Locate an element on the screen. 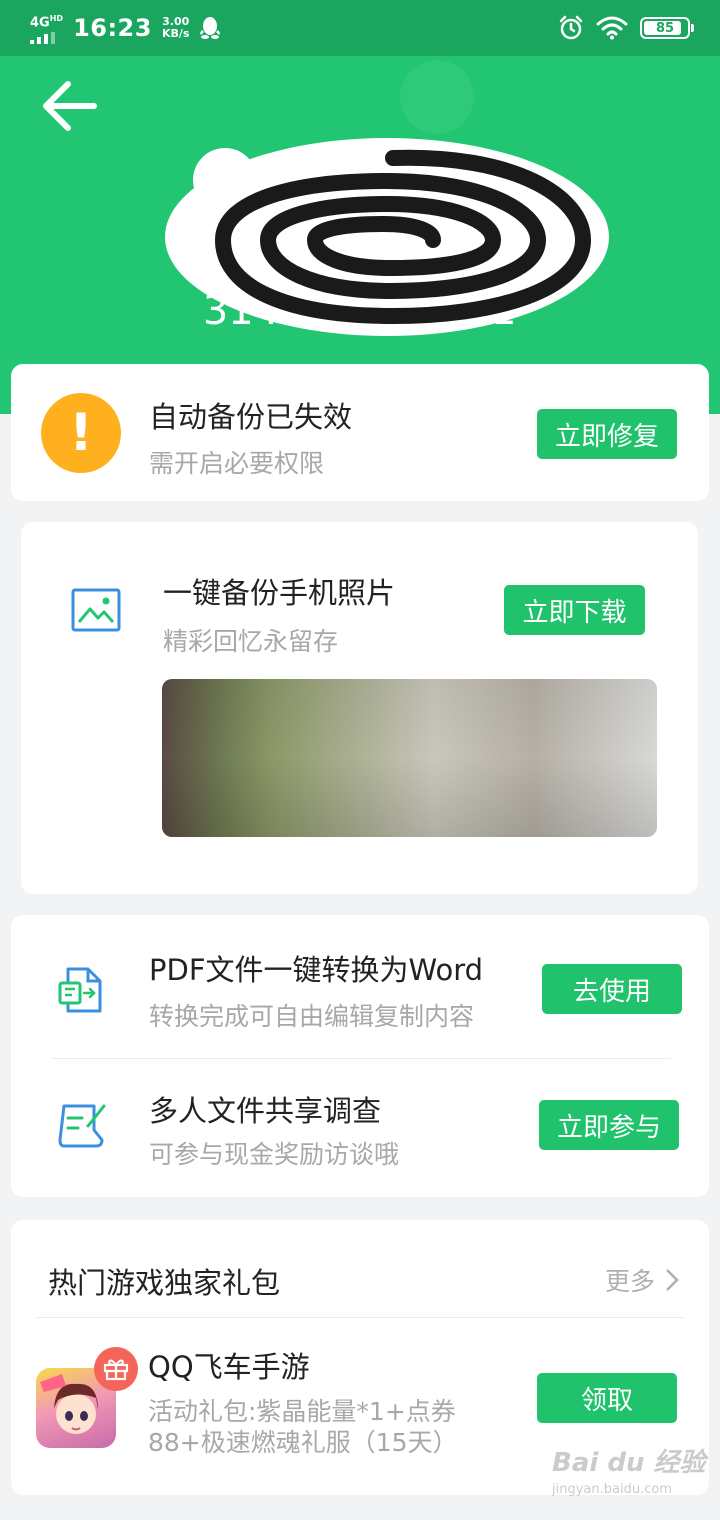 The height and width of the screenshot is (1520, 720). battery-level: 85 is located at coordinates (665, 28).